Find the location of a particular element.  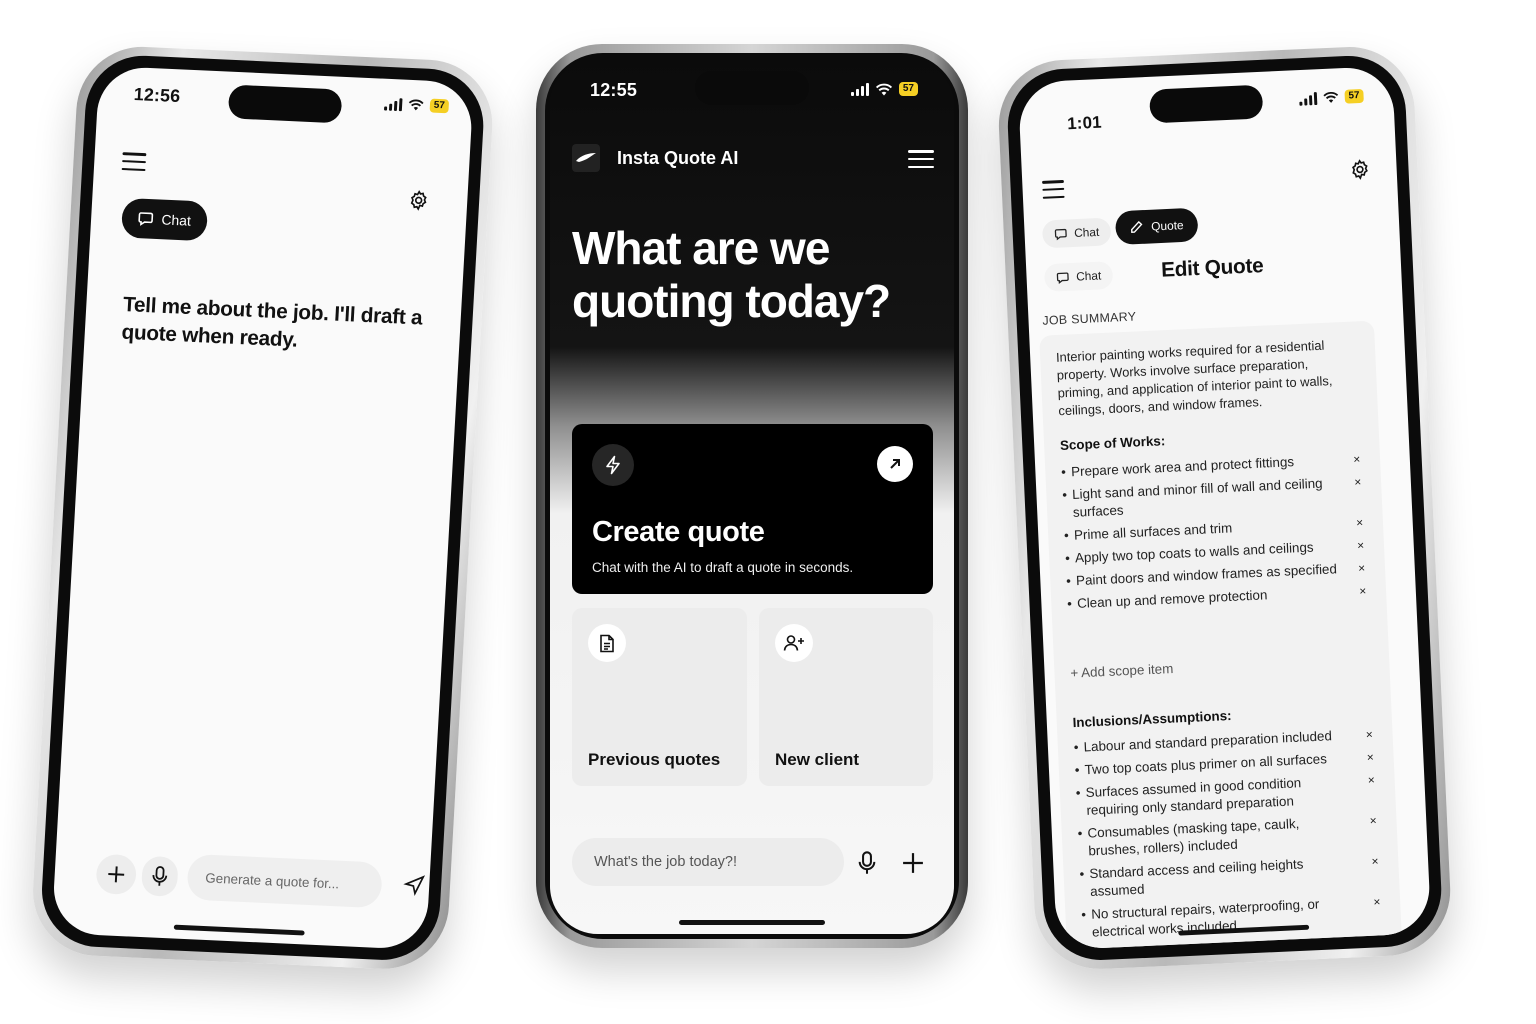

lightning-icon-wrap is located at coordinates (613, 465).